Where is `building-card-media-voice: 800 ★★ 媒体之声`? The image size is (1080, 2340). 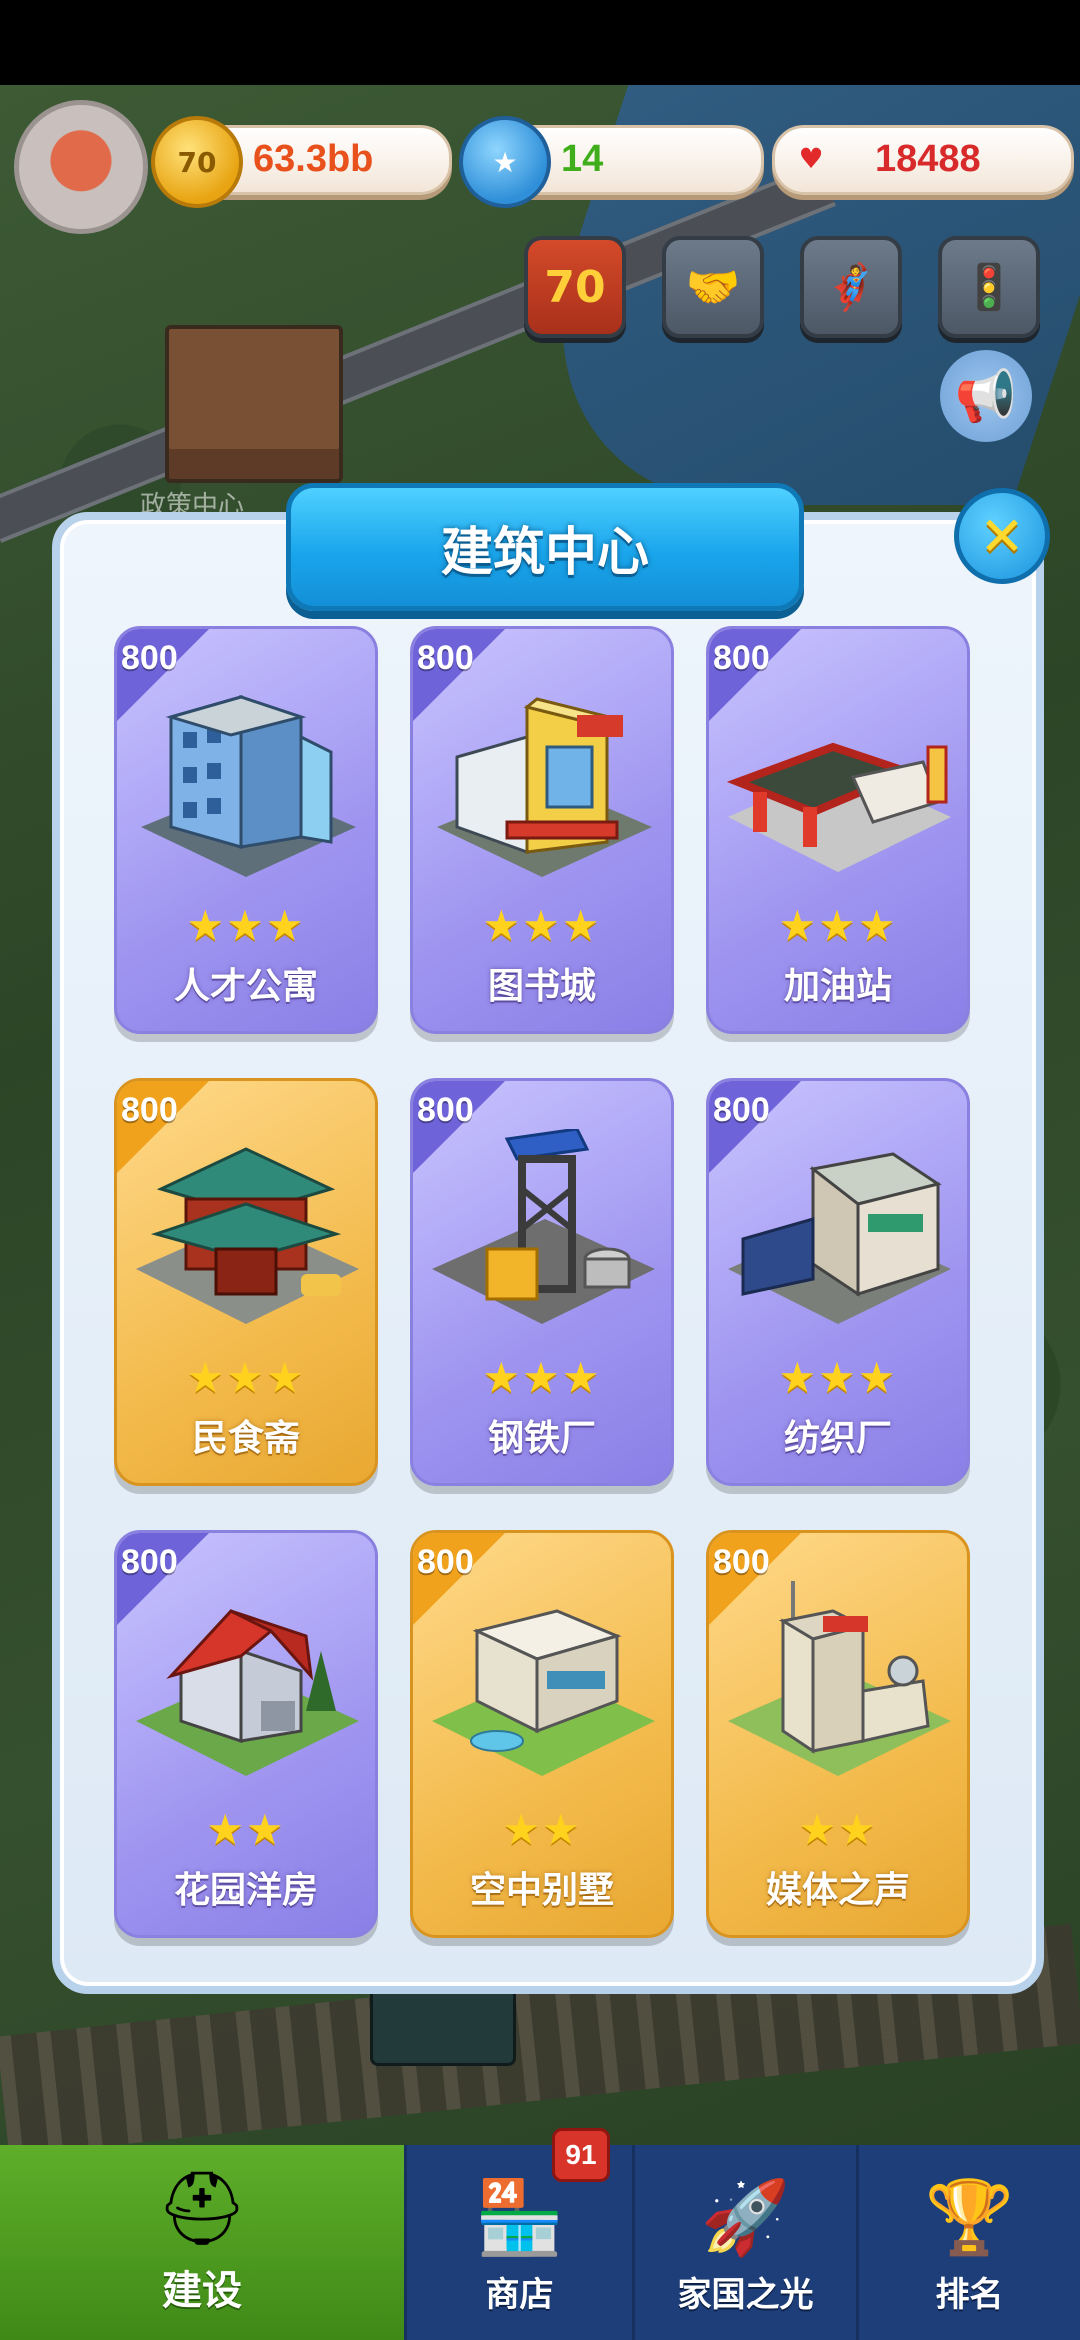
building-card-media-voice: 800 ★★ 媒体之声 is located at coordinates (838, 1734).